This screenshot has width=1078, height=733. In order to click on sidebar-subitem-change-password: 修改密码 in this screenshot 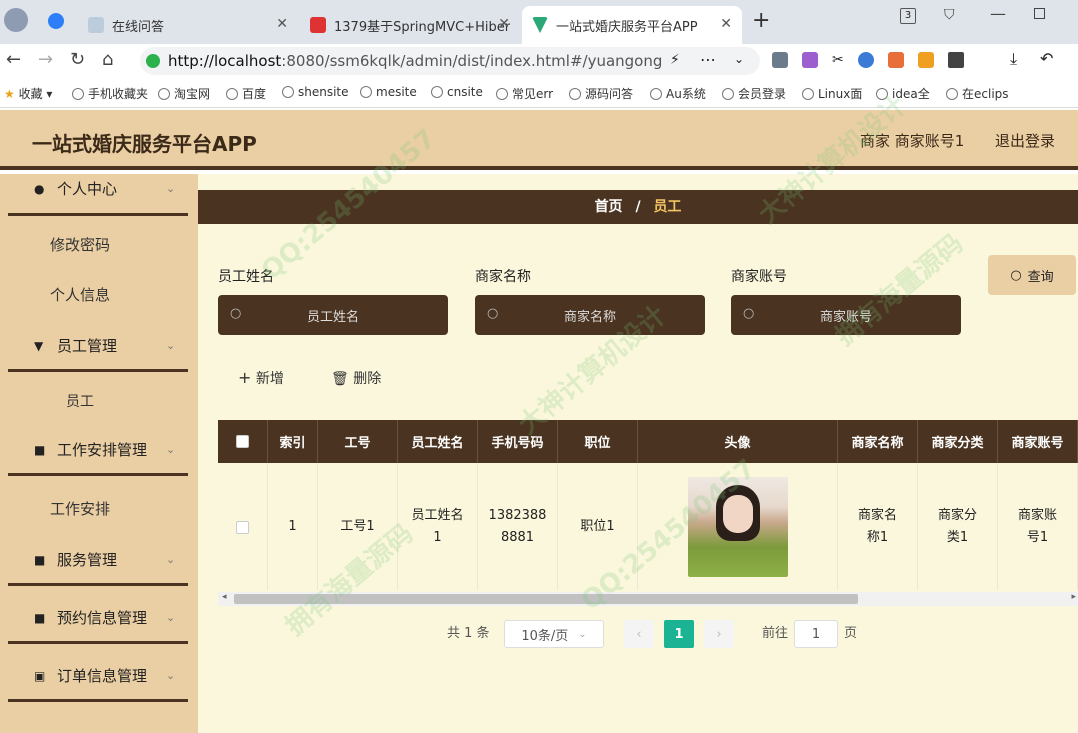, I will do `click(80, 244)`.